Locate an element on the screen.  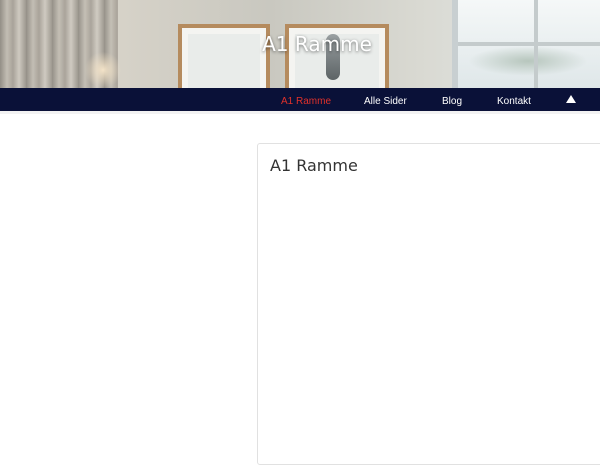
site-title: A1 Ramme is located at coordinates (300, 44).